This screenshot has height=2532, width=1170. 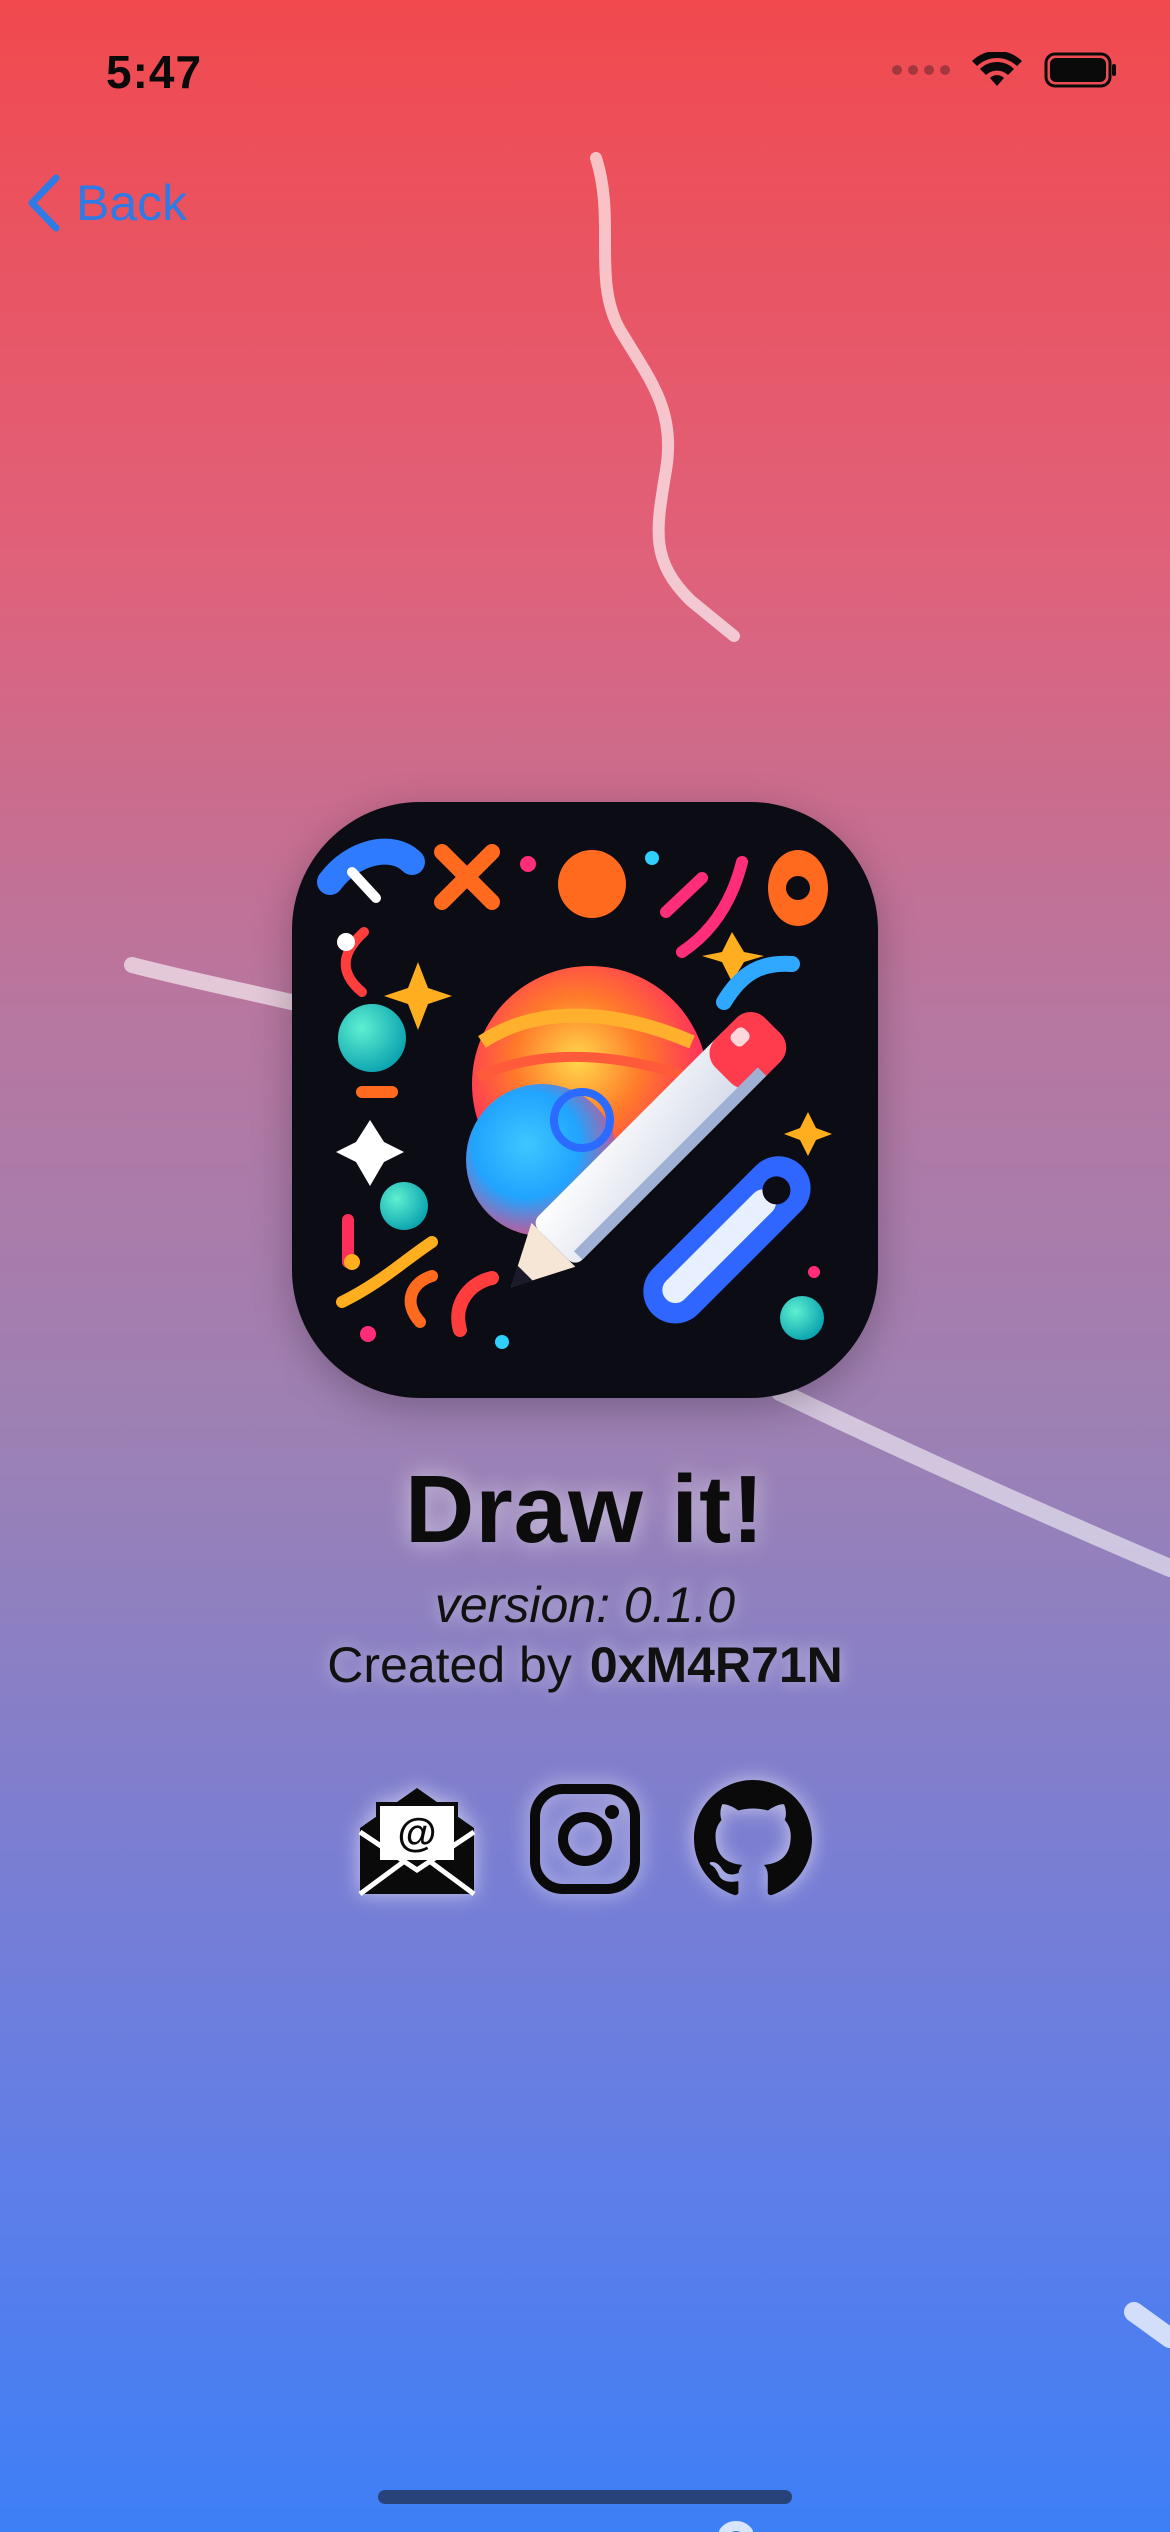 What do you see at coordinates (154, 72) in the screenshot?
I see `status-time: 5:47` at bounding box center [154, 72].